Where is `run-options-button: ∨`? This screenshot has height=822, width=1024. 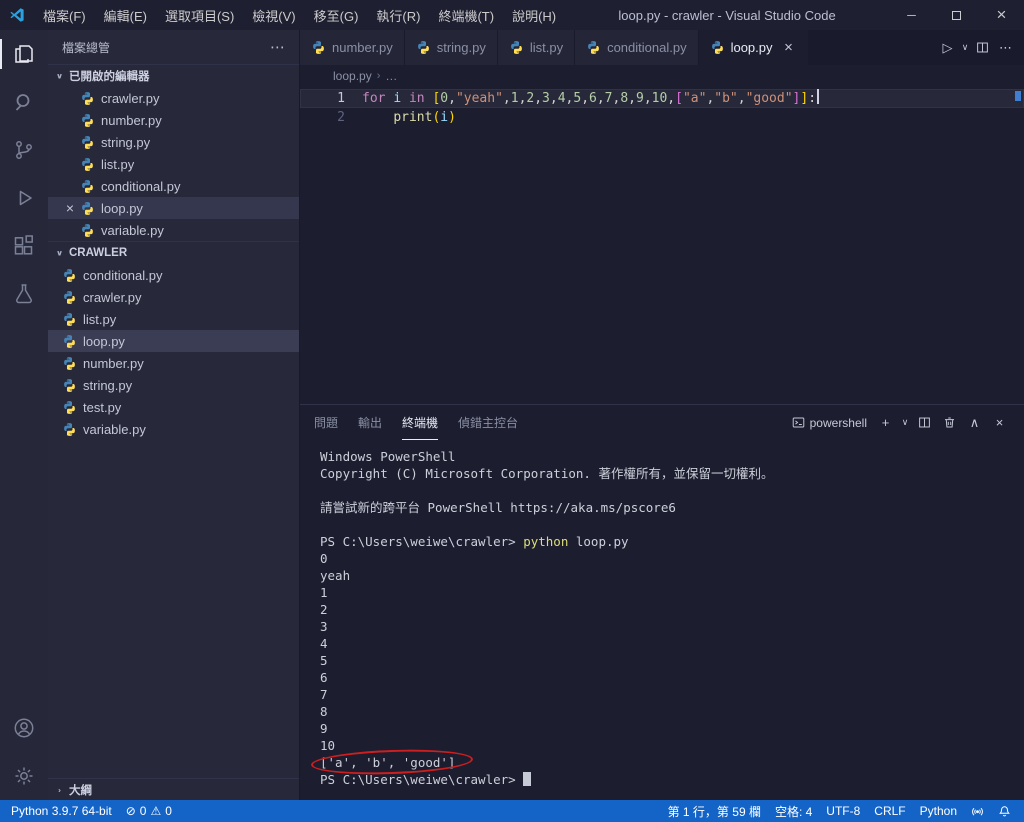
run-options-button: ∨ is located at coordinates (965, 48).